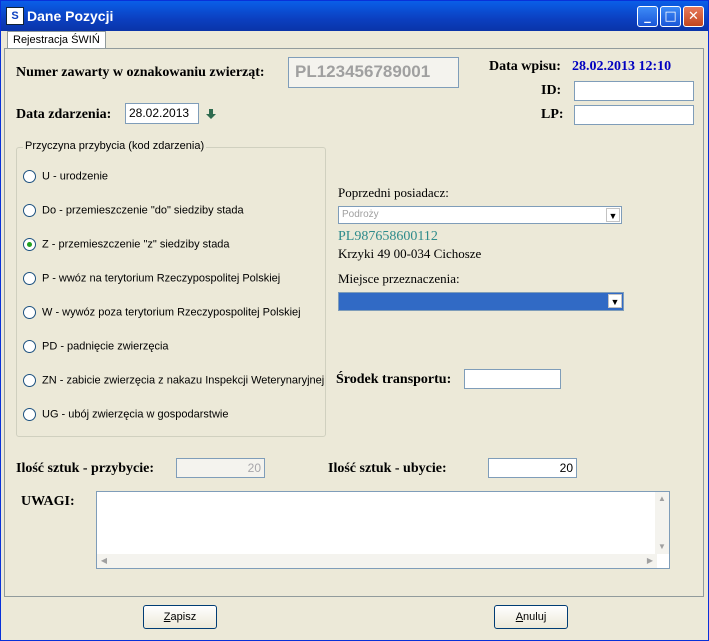  What do you see at coordinates (622, 66) in the screenshot?
I see `data-wpisu-value: 28.02.2013 12:10` at bounding box center [622, 66].